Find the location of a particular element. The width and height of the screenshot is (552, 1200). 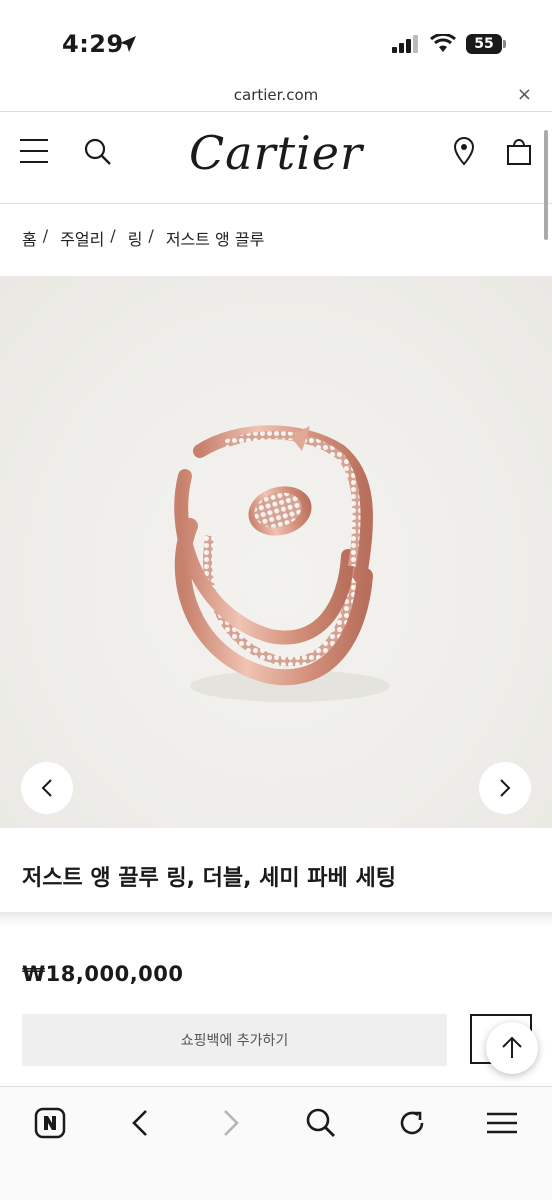

toolbar-search-button is located at coordinates (321, 1123).